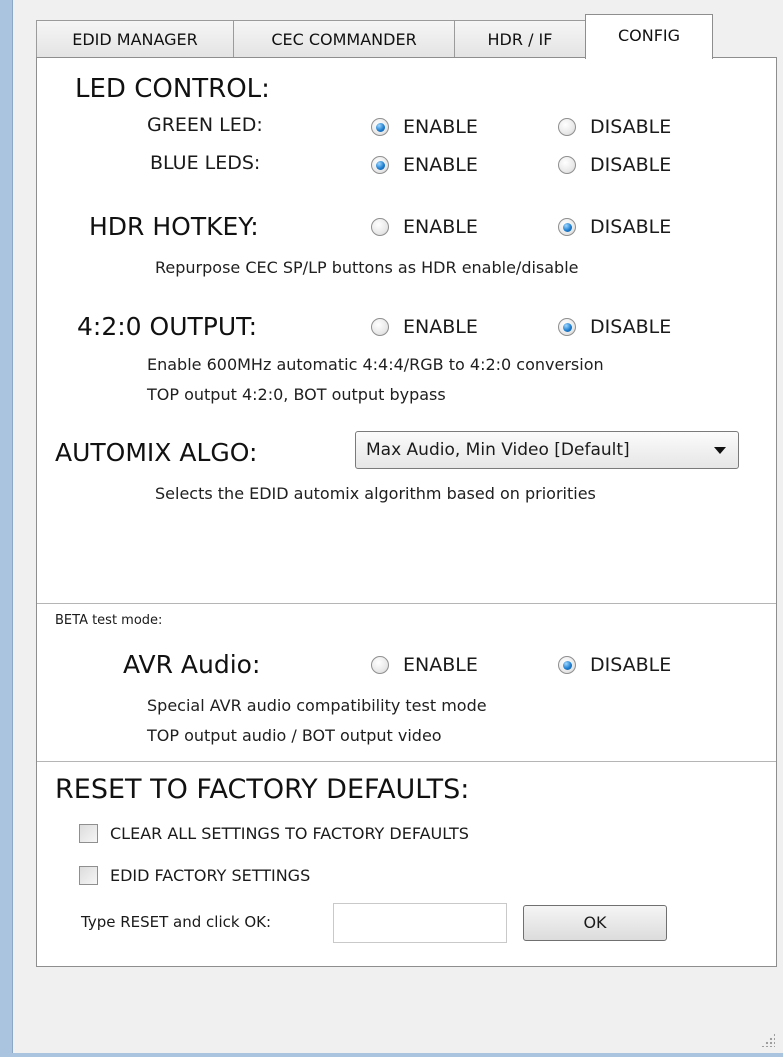  I want to click on output-420-description-2: TOP output 4:2:0, BOT output bypass, so click(296, 394).